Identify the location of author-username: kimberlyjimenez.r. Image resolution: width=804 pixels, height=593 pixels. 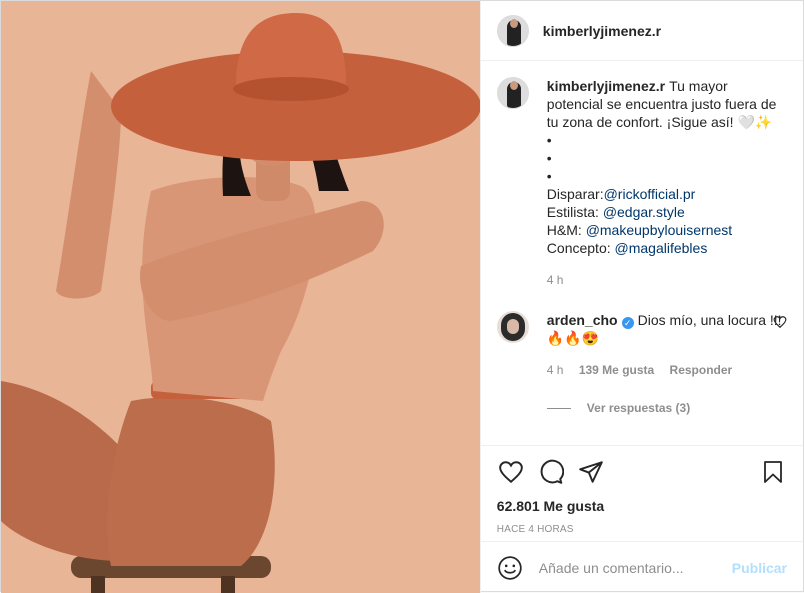
(602, 31).